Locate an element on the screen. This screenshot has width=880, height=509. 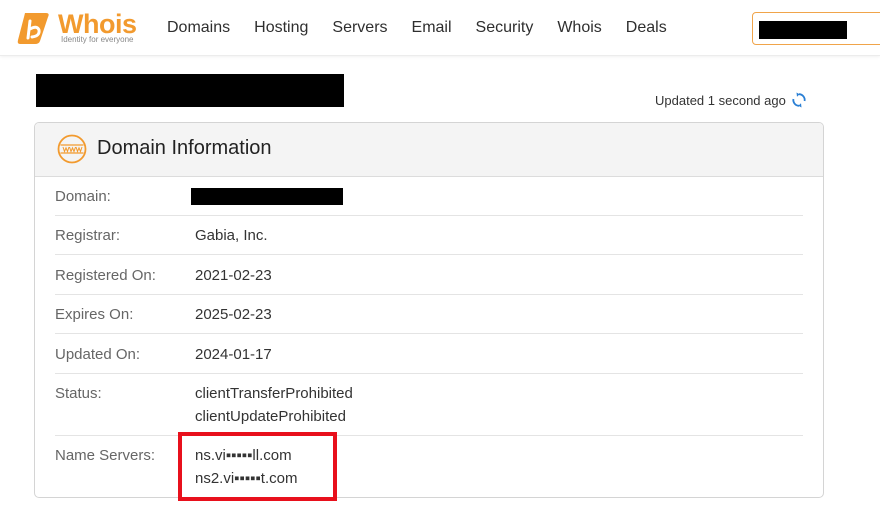
registrar-value: Gabia, Inc. is located at coordinates (231, 235).